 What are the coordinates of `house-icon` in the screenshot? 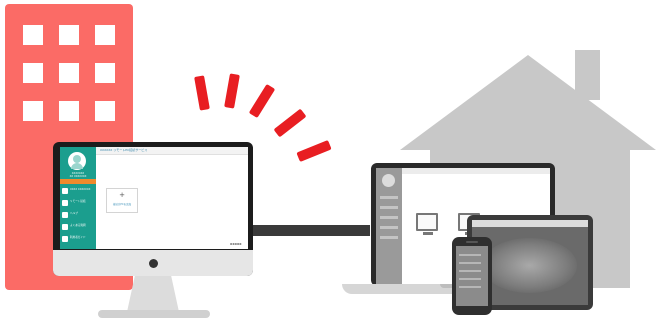 It's located at (528, 102).